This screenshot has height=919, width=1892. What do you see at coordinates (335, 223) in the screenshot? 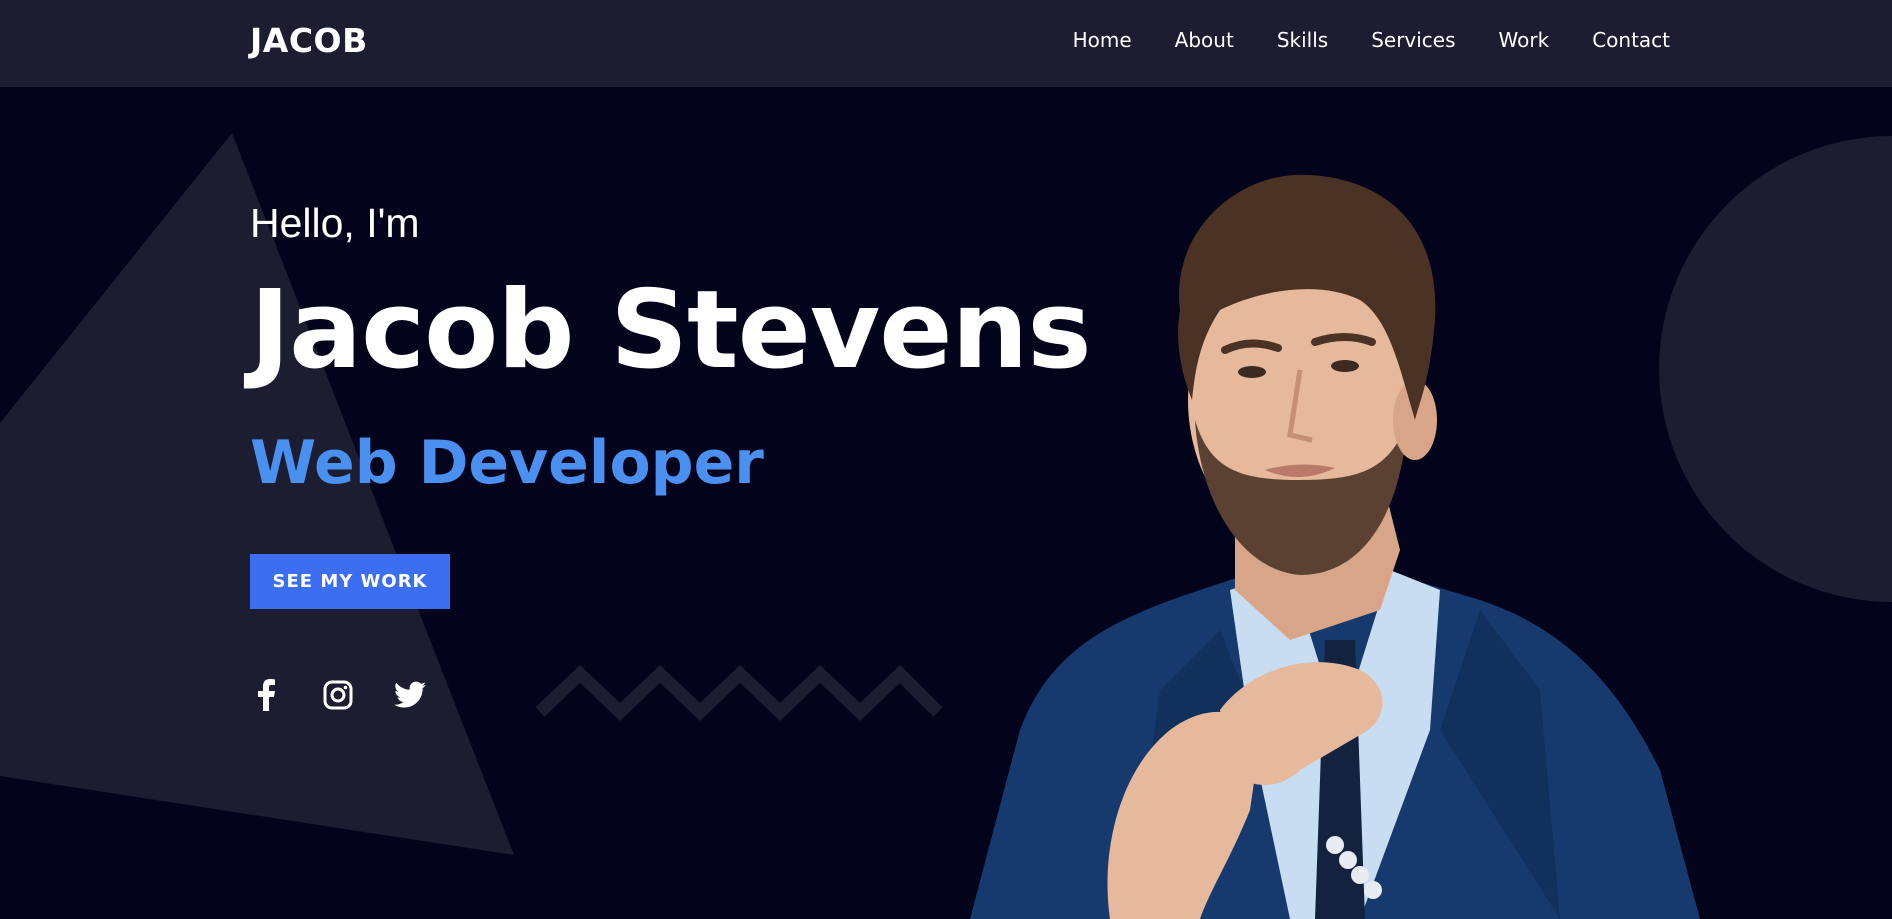
I see `hero-greeting: Hello, I'm` at bounding box center [335, 223].